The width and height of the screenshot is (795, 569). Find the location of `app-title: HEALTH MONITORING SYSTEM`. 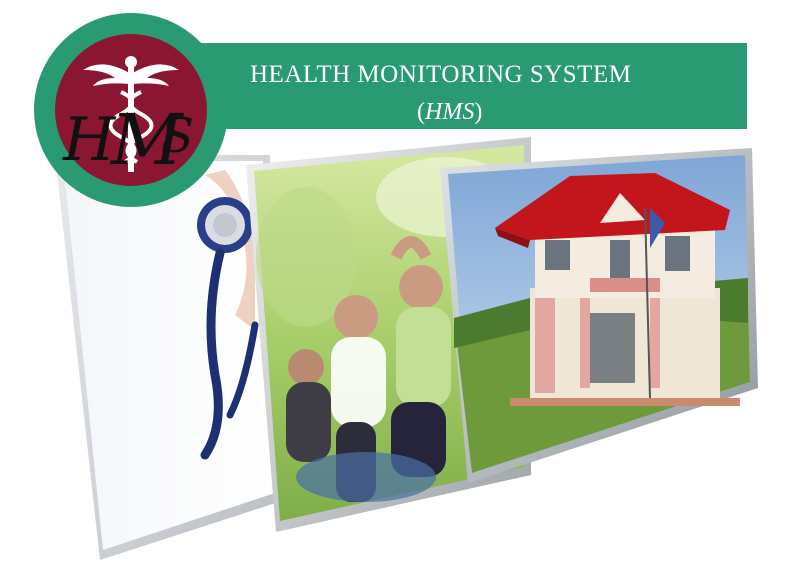

app-title: HEALTH MONITORING SYSTEM is located at coordinates (441, 74).